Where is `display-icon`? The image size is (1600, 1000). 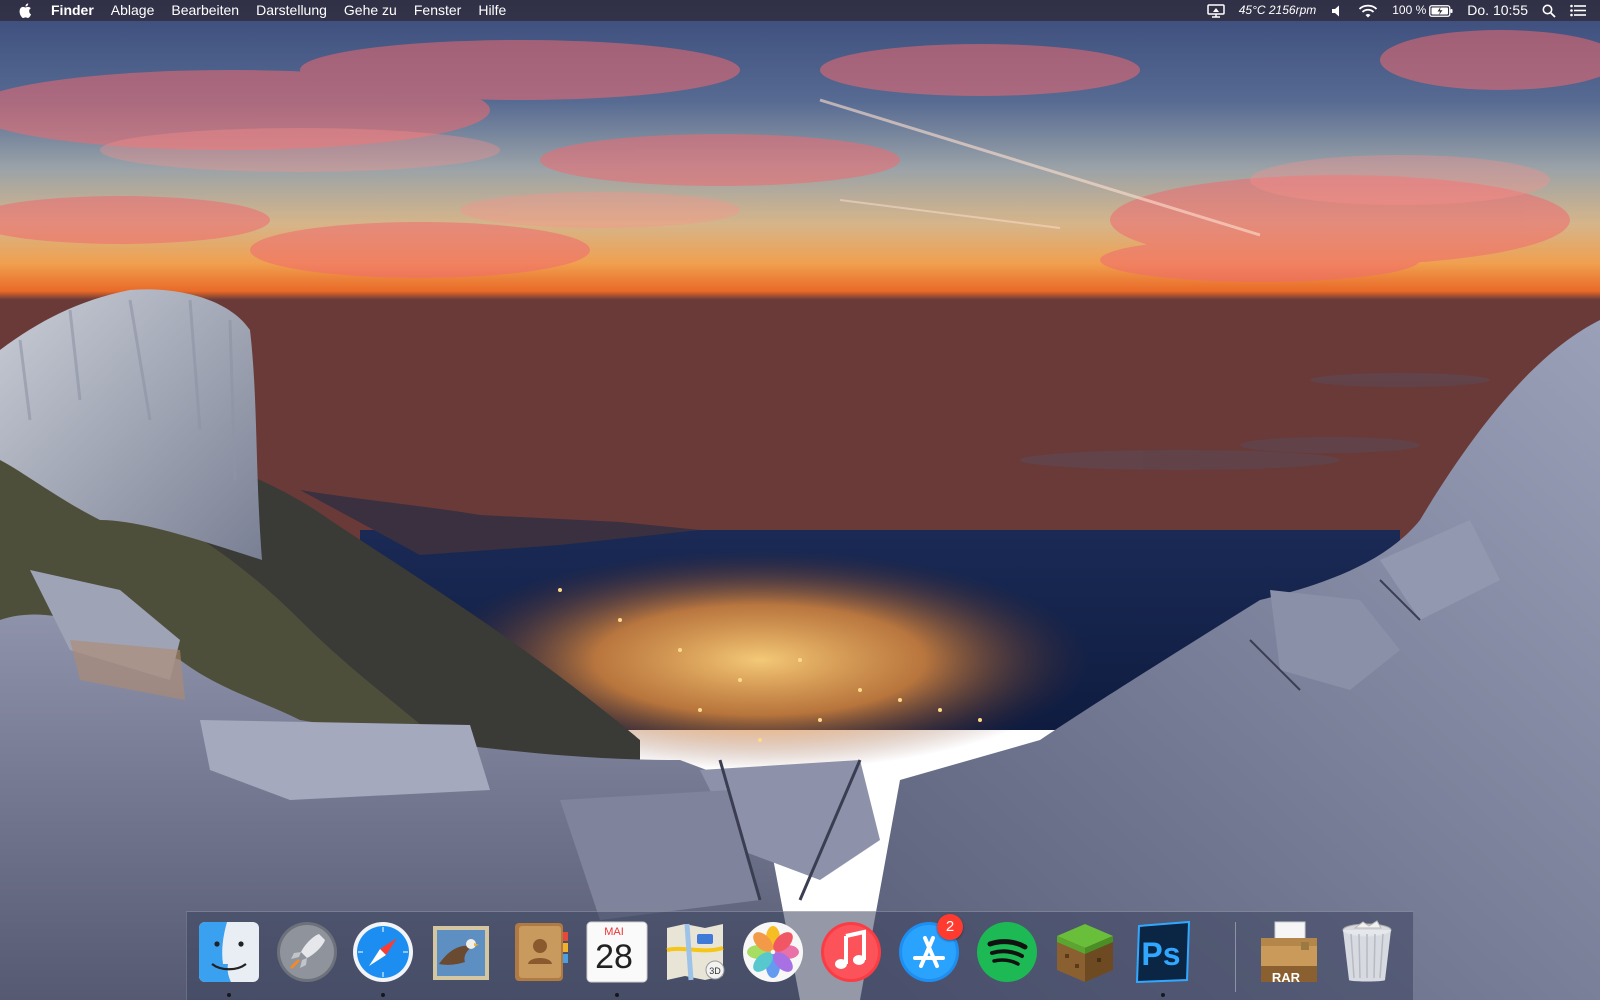 display-icon is located at coordinates (1215, 10).